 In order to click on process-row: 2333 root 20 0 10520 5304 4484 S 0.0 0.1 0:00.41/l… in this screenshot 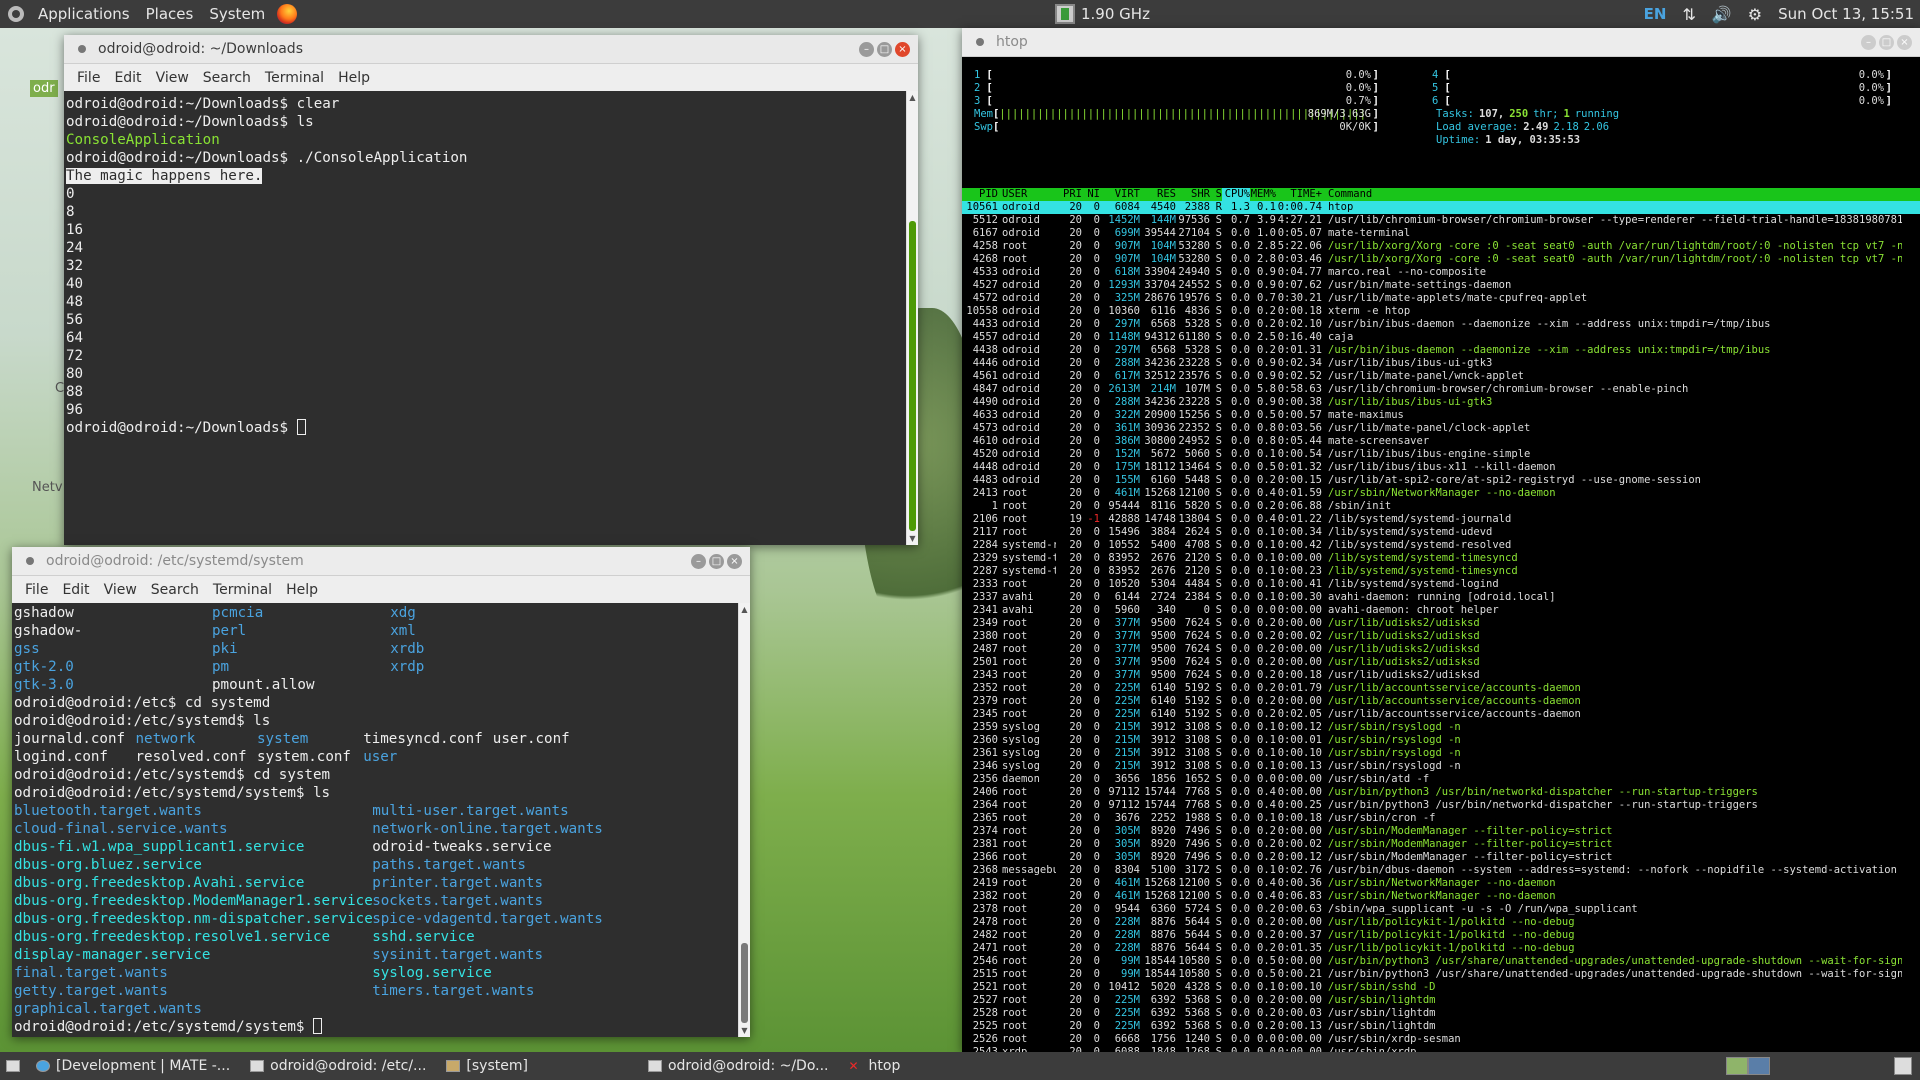, I will do `click(1441, 584)`.